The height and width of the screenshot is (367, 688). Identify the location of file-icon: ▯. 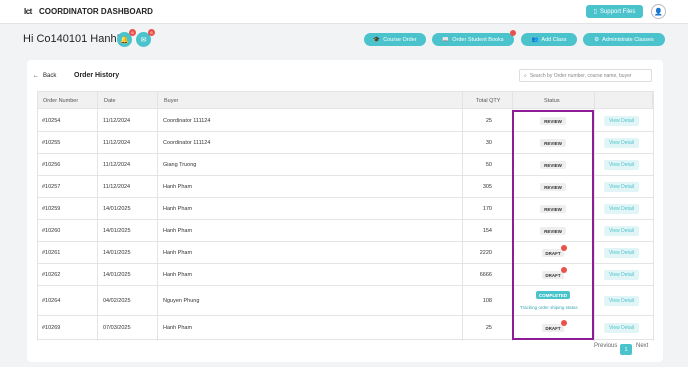
(595, 12).